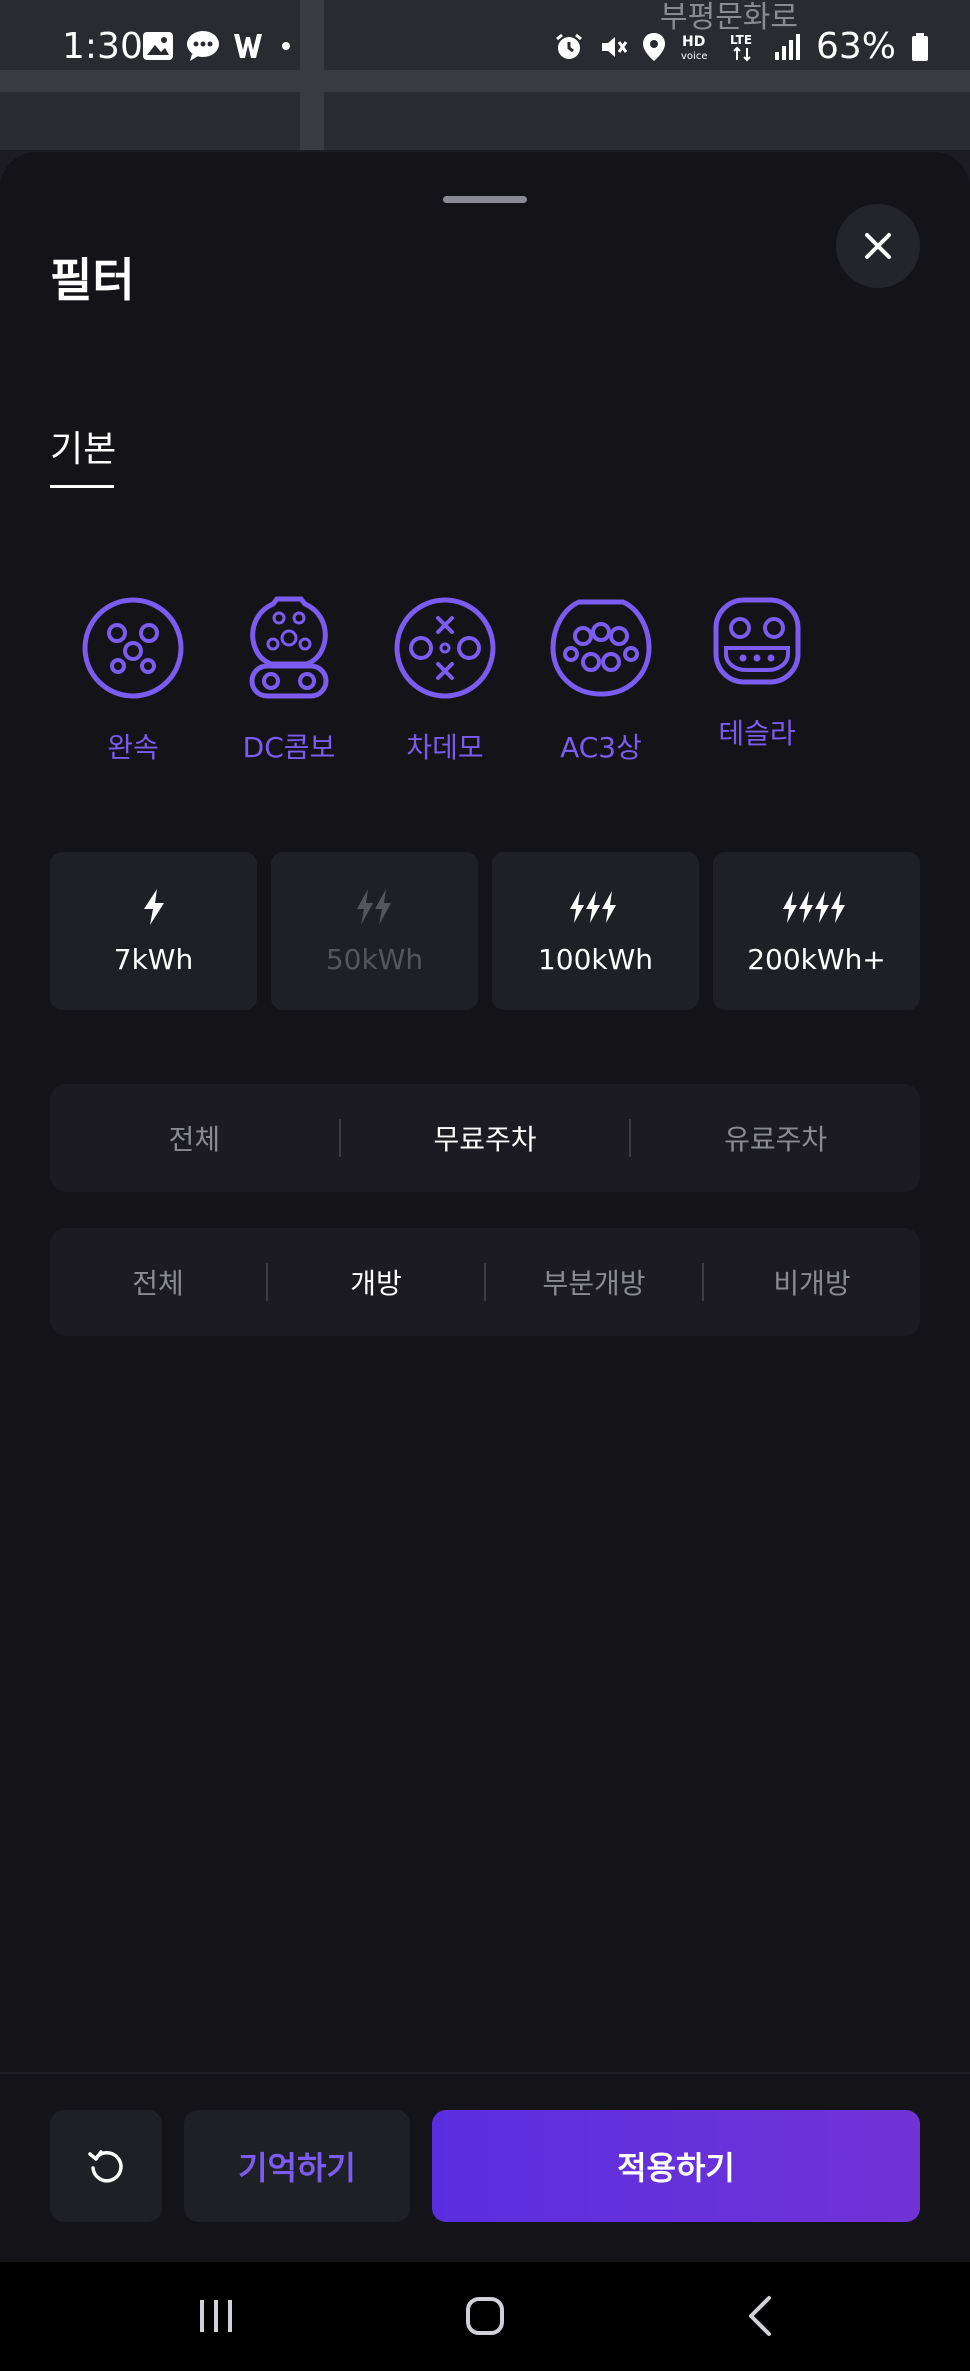 This screenshot has height=2371, width=970. I want to click on power-label: 50kWh, so click(374, 959).